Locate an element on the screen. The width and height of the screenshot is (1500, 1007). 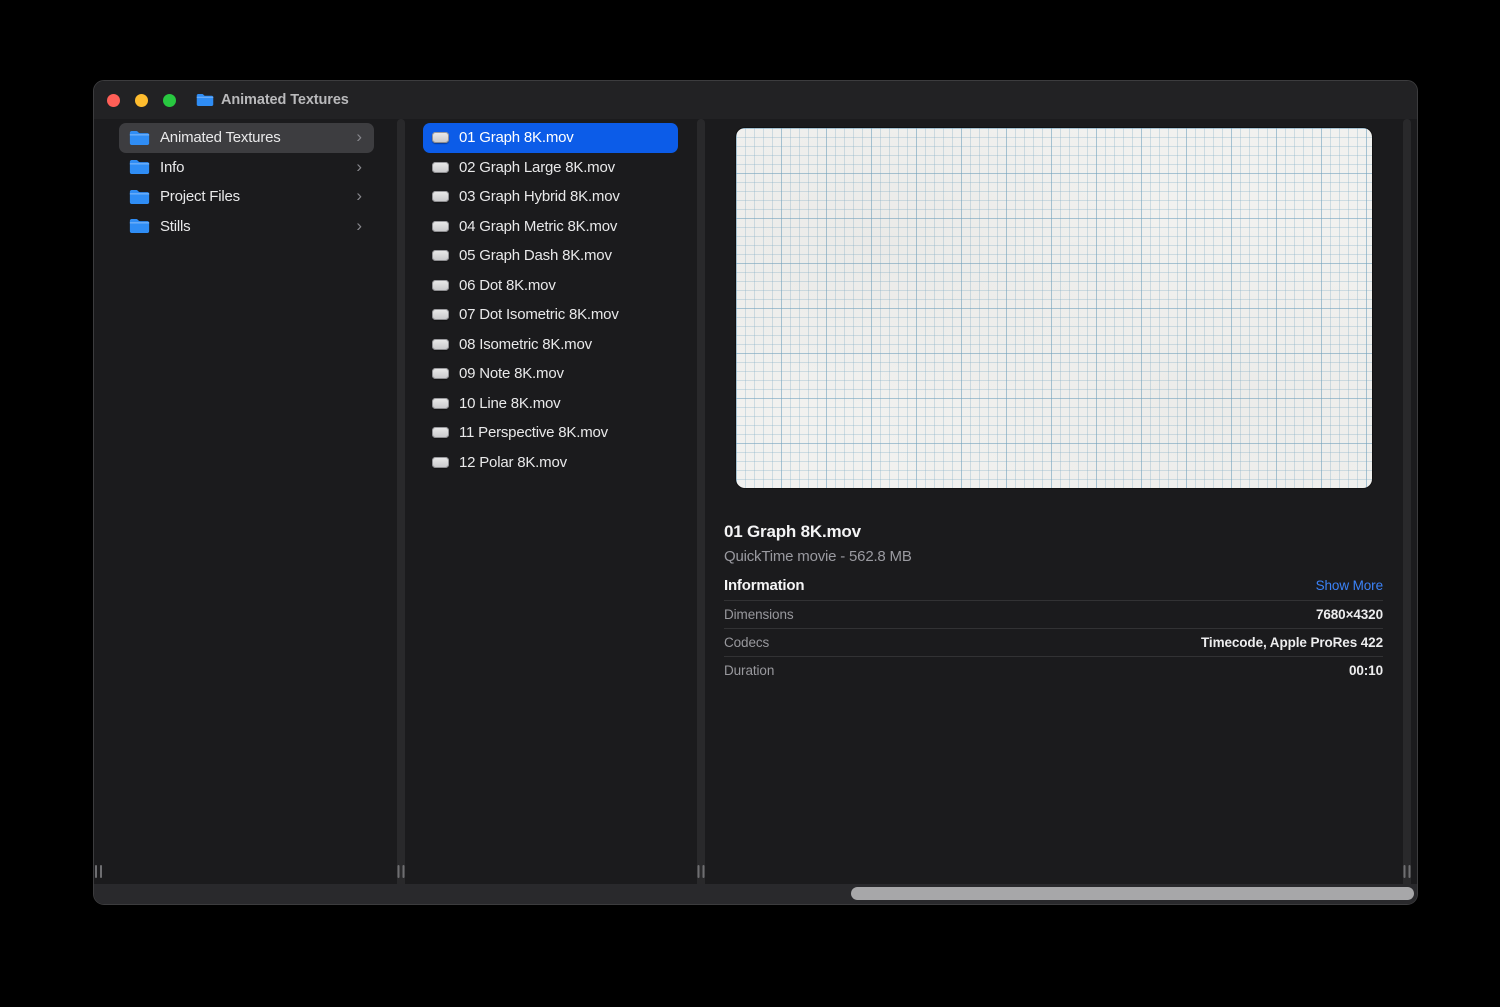
file-name-label: 02 Graph Large 8K.mov is located at coordinates (537, 167).